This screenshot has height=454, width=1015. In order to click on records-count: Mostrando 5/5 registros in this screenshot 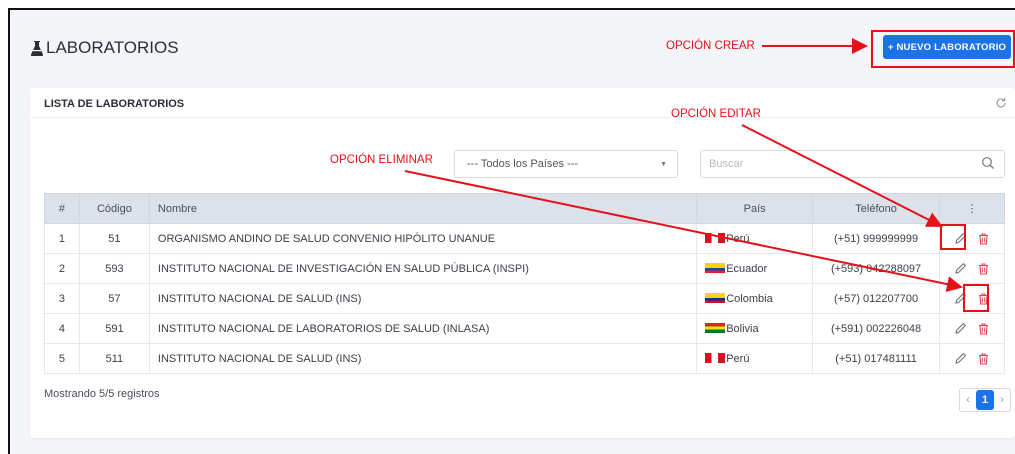, I will do `click(102, 394)`.